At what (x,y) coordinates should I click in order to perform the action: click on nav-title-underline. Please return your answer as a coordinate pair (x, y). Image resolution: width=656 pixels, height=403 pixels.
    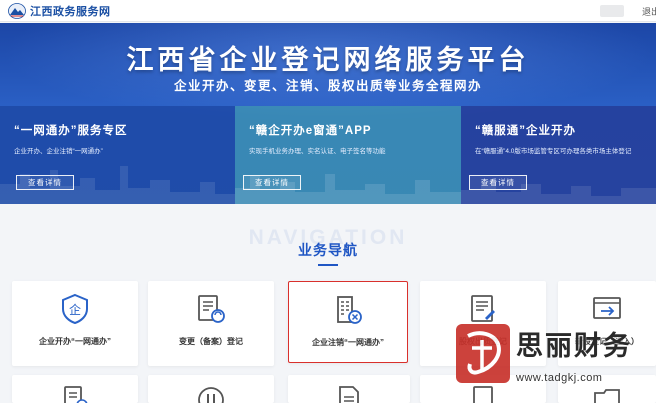
    Looking at the image, I should click on (328, 265).